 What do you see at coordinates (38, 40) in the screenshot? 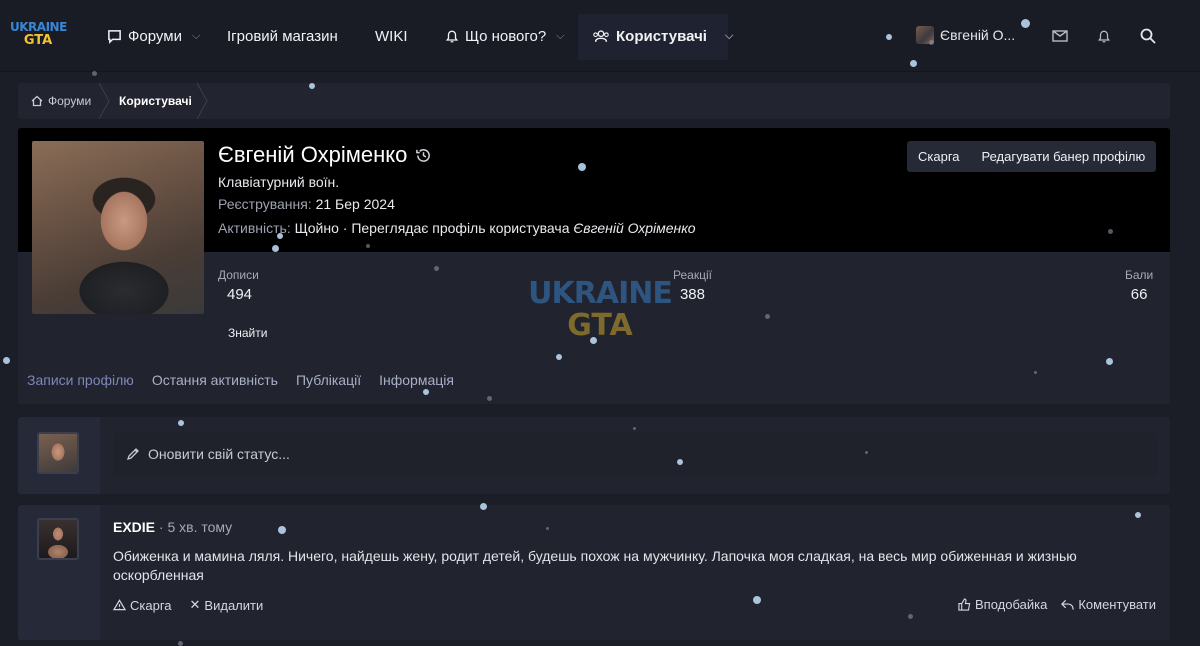
I see `logo-line2: GTA` at bounding box center [38, 40].